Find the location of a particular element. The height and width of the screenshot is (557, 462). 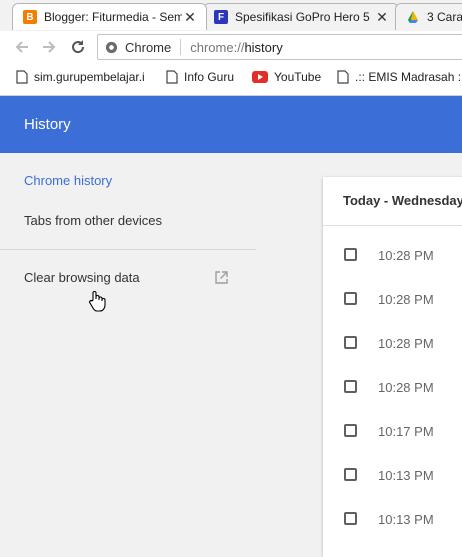

history-entry: 10:17 PM is located at coordinates (392, 432).